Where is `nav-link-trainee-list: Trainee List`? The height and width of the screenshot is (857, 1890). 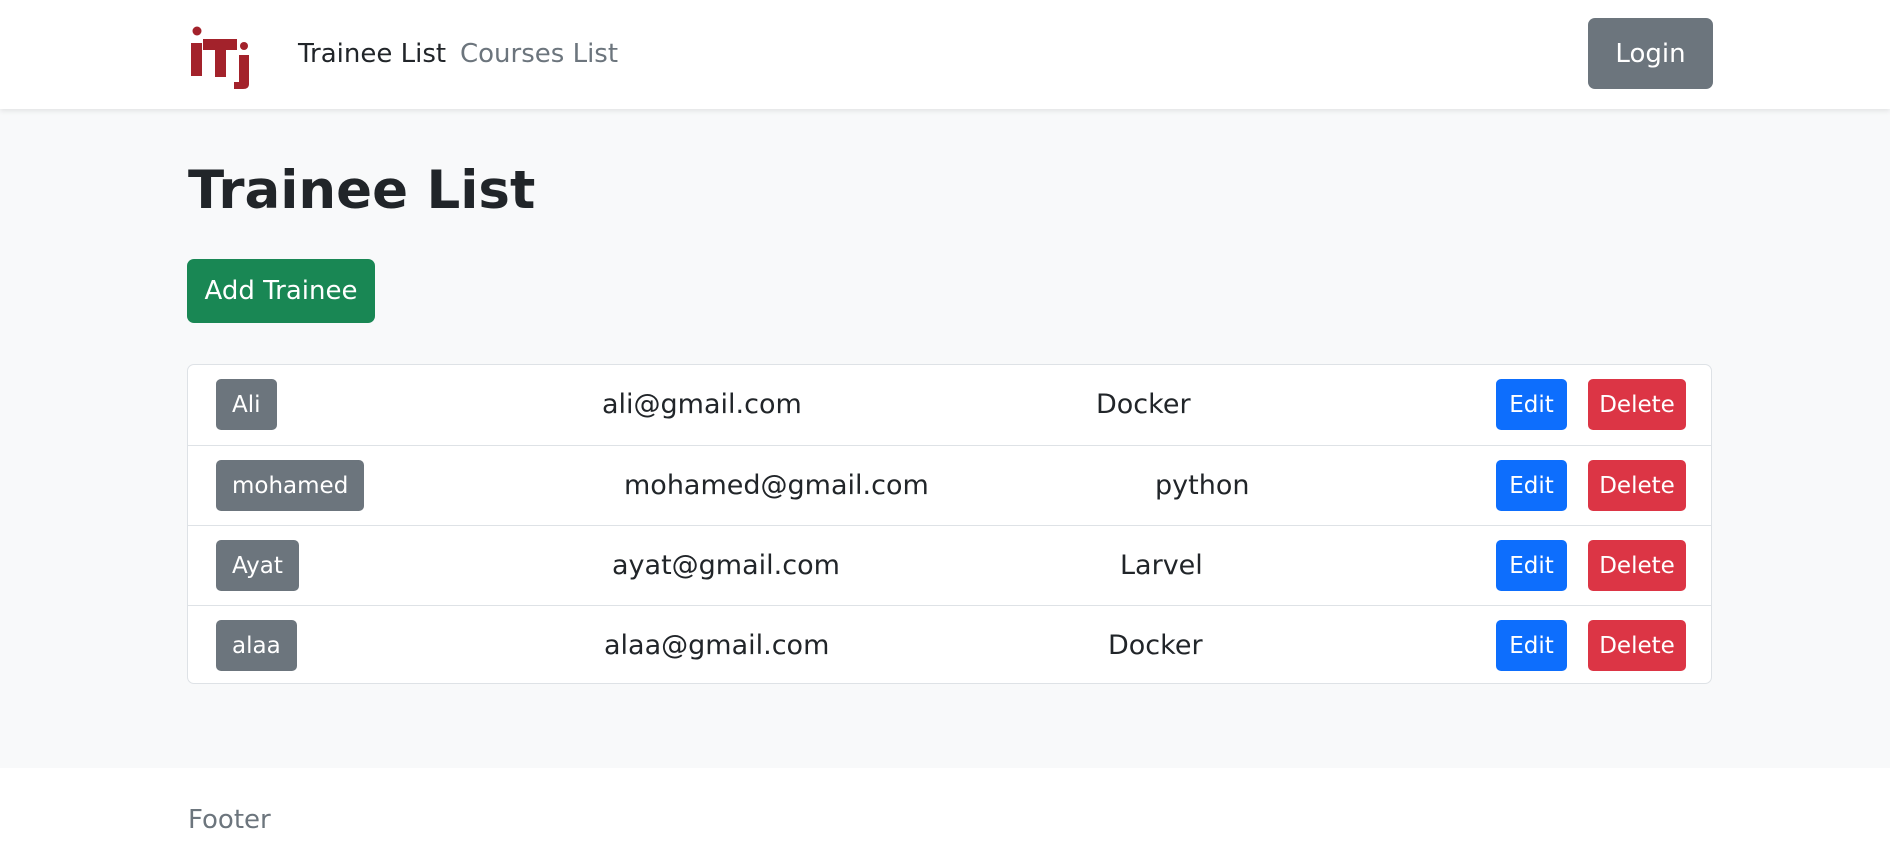
nav-link-trainee-list: Trainee List is located at coordinates (372, 54).